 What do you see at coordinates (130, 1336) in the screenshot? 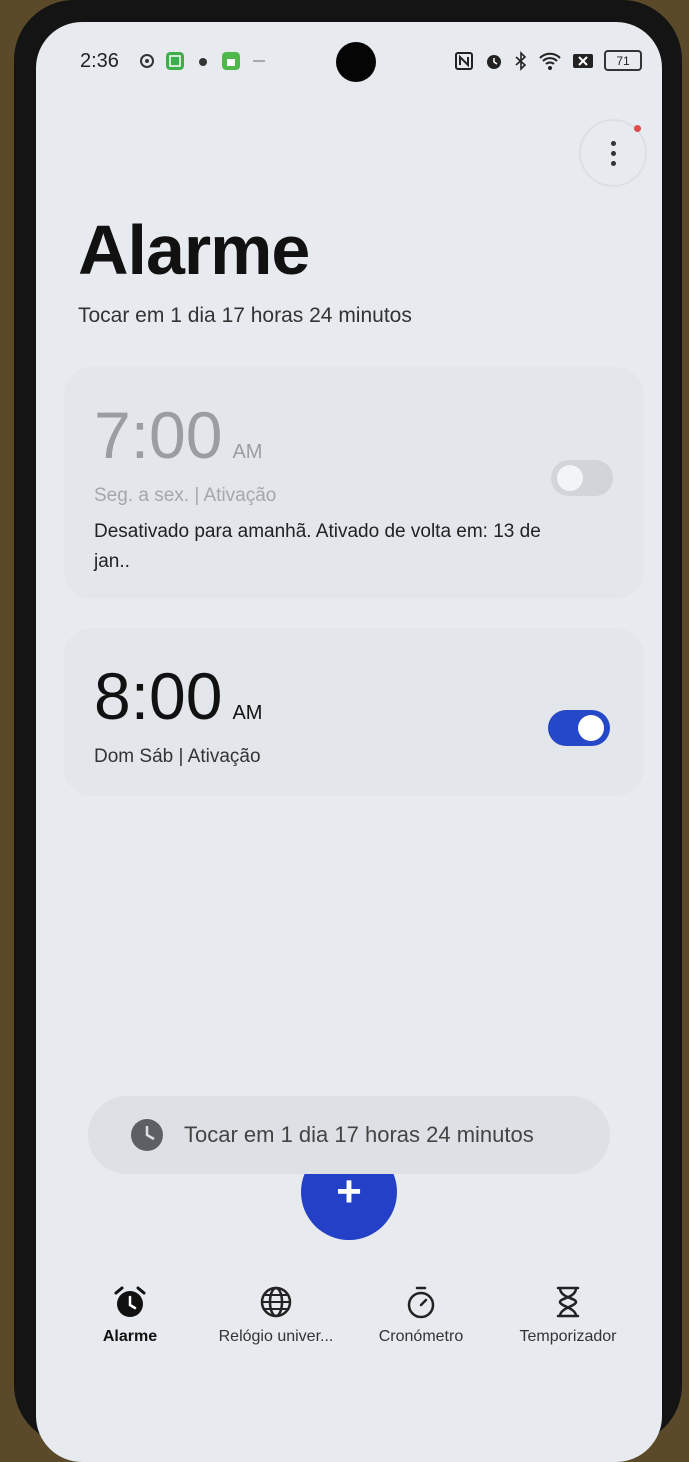
I see `nav-label: Alarme` at bounding box center [130, 1336].